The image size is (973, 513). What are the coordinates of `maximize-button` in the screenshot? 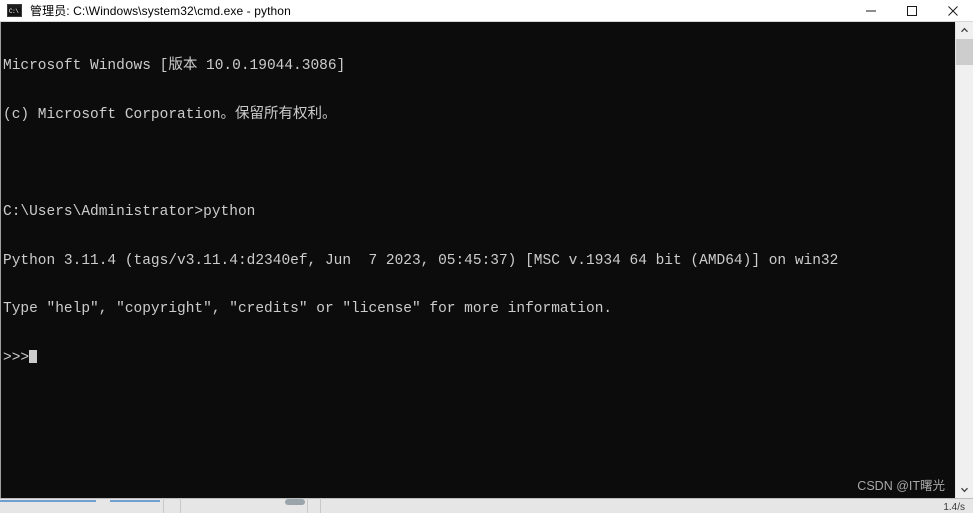 It's located at (911, 10).